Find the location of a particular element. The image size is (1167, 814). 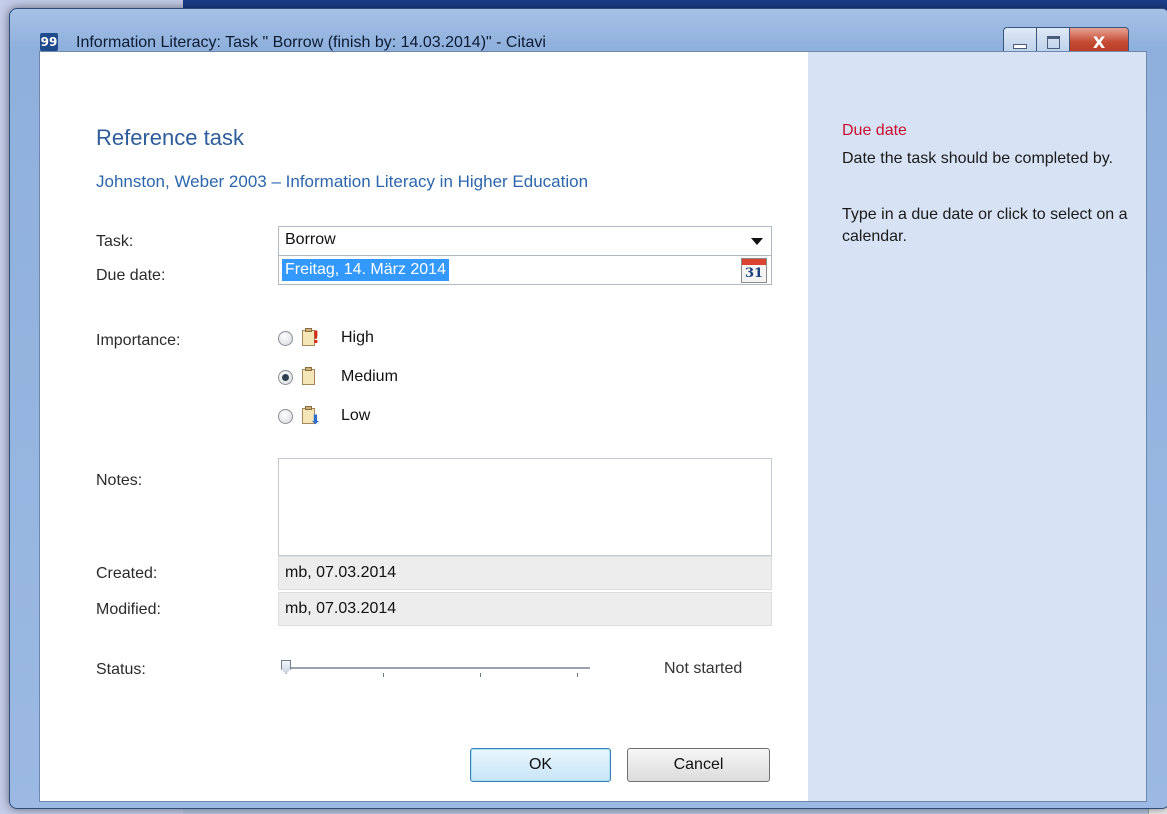

low-priority-icon: ⬇ is located at coordinates (311, 416).